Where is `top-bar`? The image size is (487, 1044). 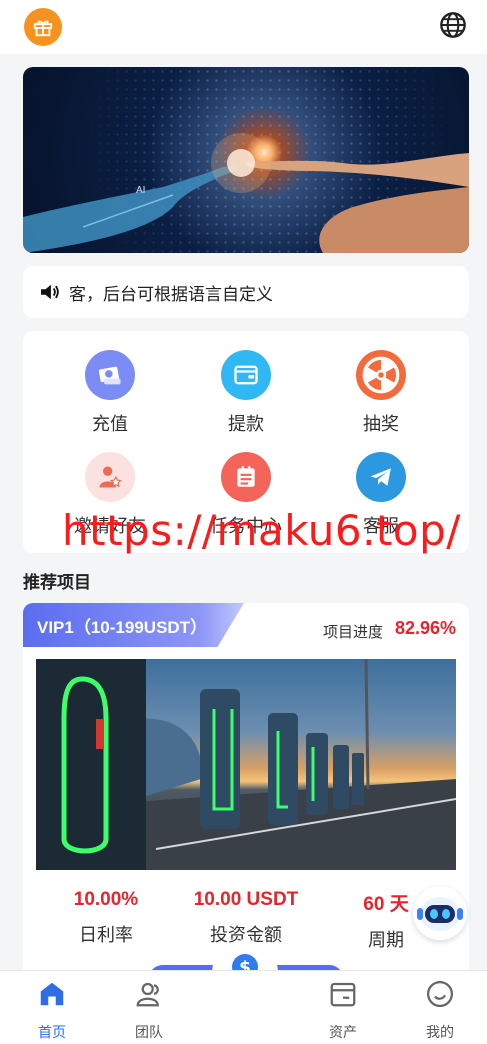
top-bar is located at coordinates (243, 27).